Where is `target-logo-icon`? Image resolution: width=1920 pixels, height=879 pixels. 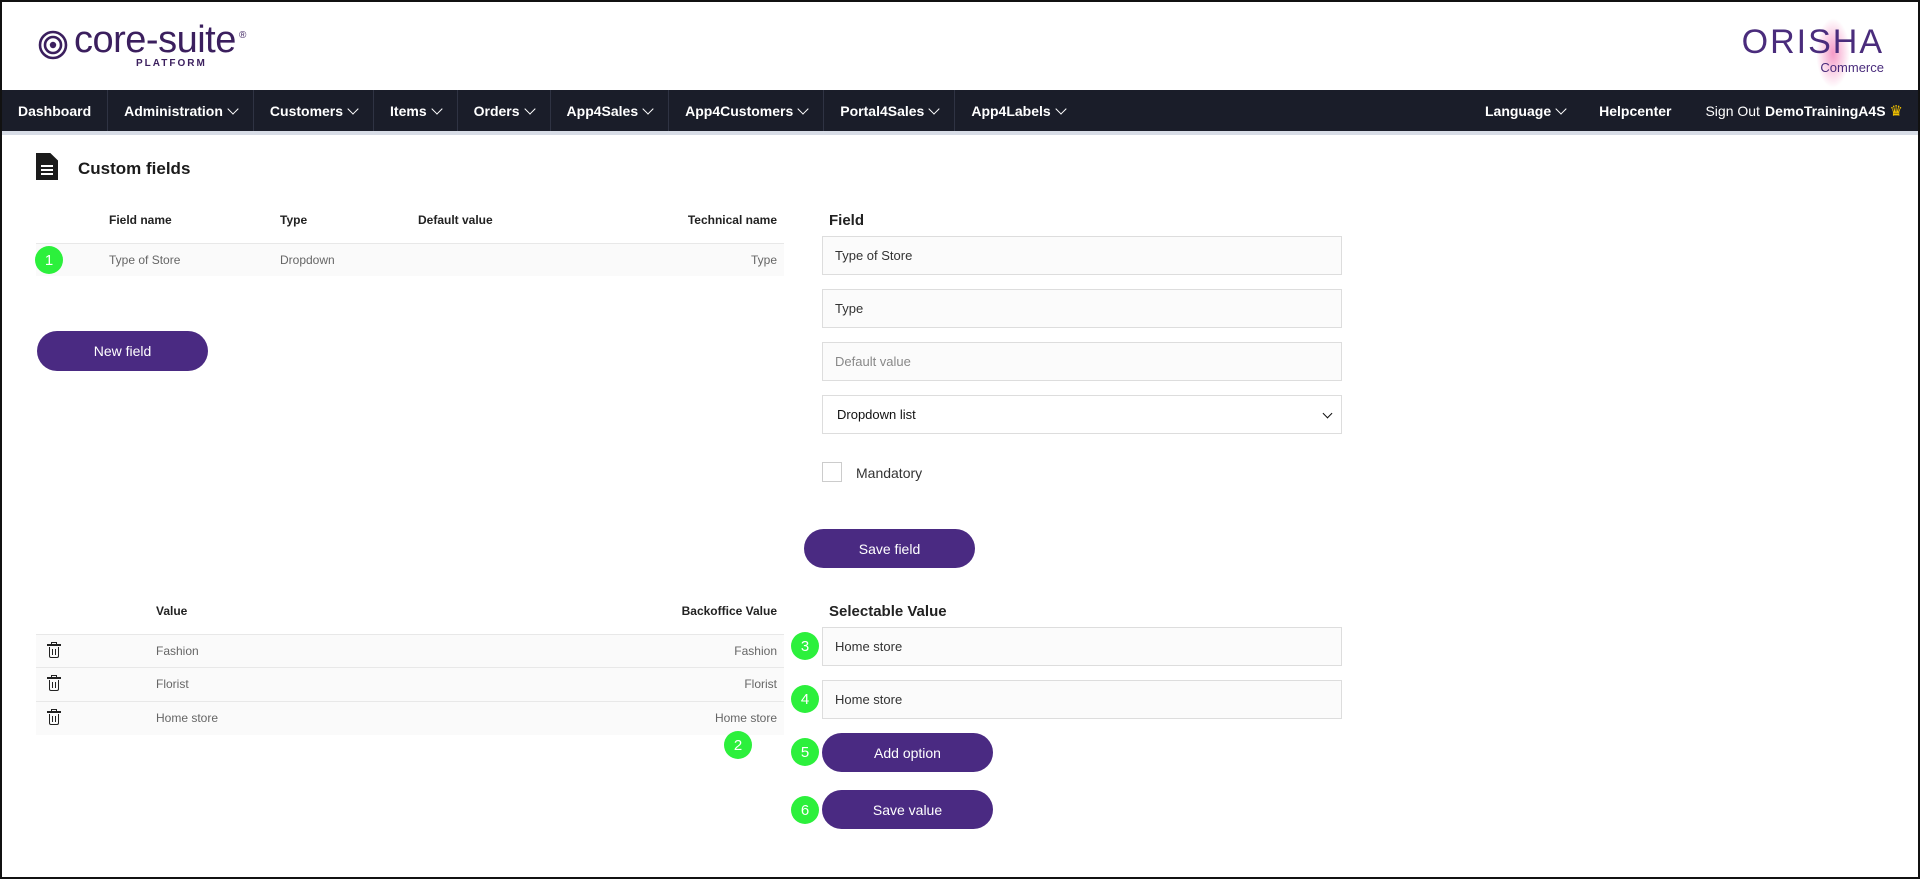 target-logo-icon is located at coordinates (53, 45).